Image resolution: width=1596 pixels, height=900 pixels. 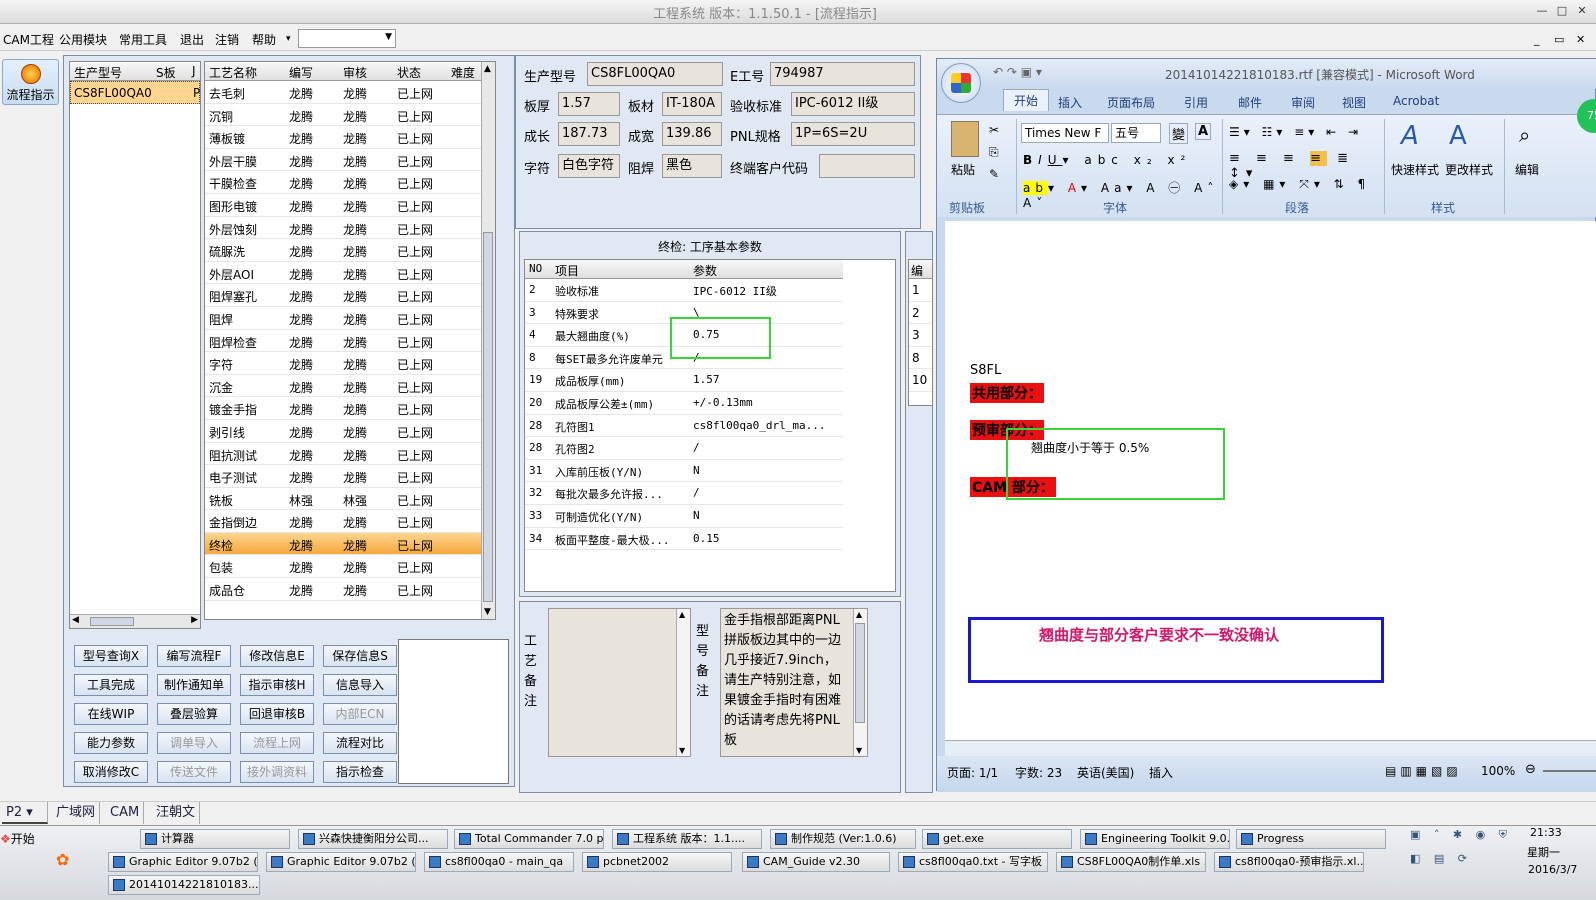 I want to click on process-row: 沉铜 龙腾 龙腾 已上网, so click(x=350, y=115).